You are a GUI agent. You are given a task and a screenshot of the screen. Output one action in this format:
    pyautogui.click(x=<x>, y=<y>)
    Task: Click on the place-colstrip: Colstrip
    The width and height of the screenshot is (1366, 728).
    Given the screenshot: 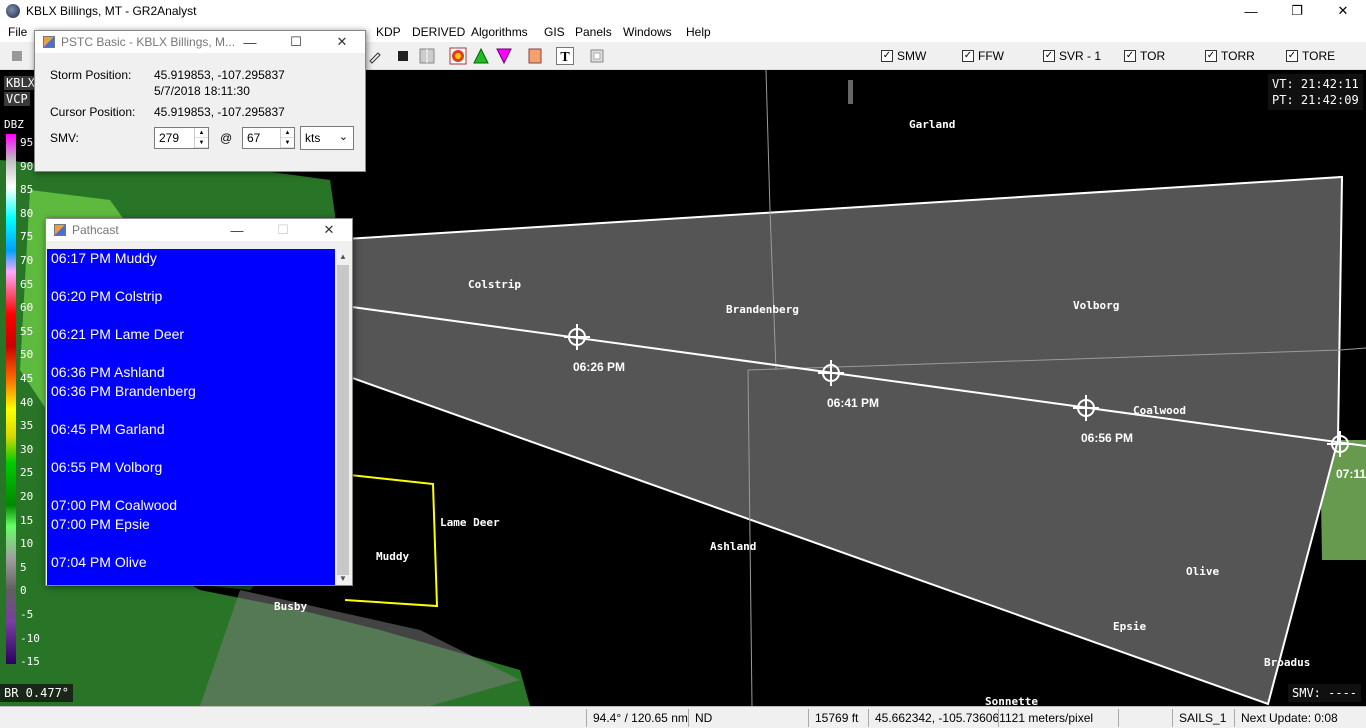 What is the action you would take?
    pyautogui.click(x=494, y=284)
    